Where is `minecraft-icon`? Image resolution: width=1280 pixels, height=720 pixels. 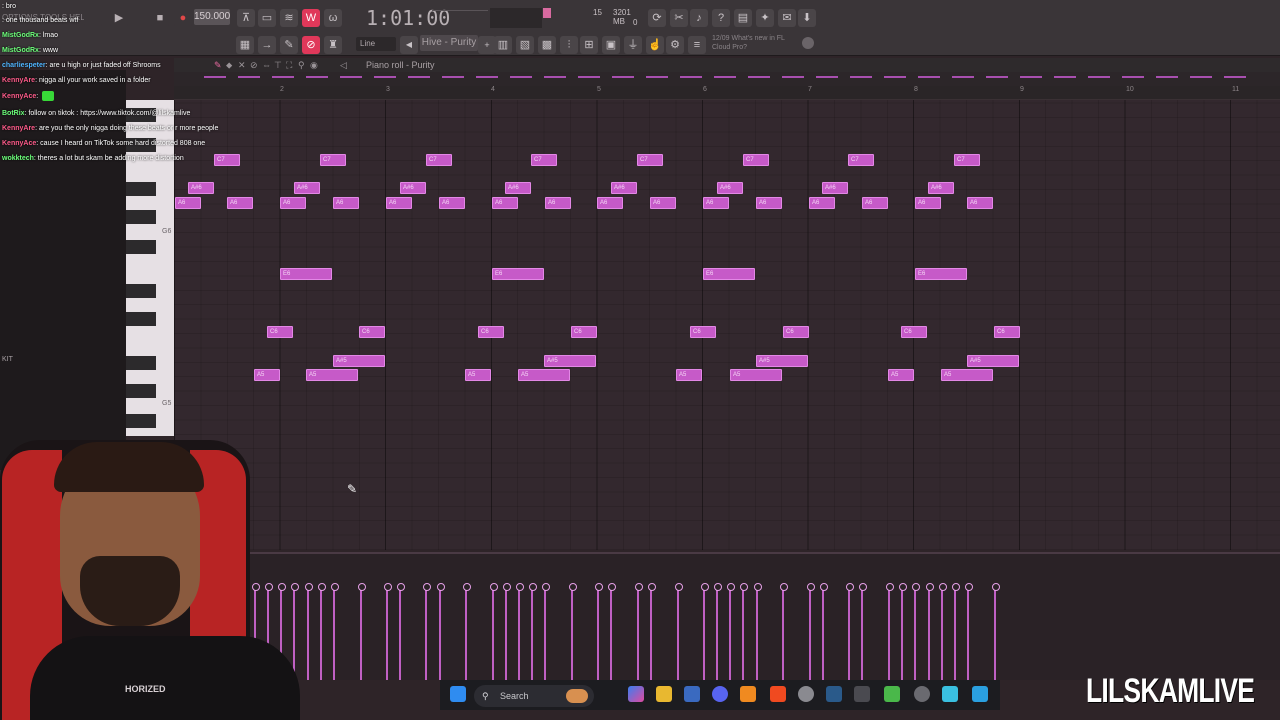 minecraft-icon is located at coordinates (892, 694).